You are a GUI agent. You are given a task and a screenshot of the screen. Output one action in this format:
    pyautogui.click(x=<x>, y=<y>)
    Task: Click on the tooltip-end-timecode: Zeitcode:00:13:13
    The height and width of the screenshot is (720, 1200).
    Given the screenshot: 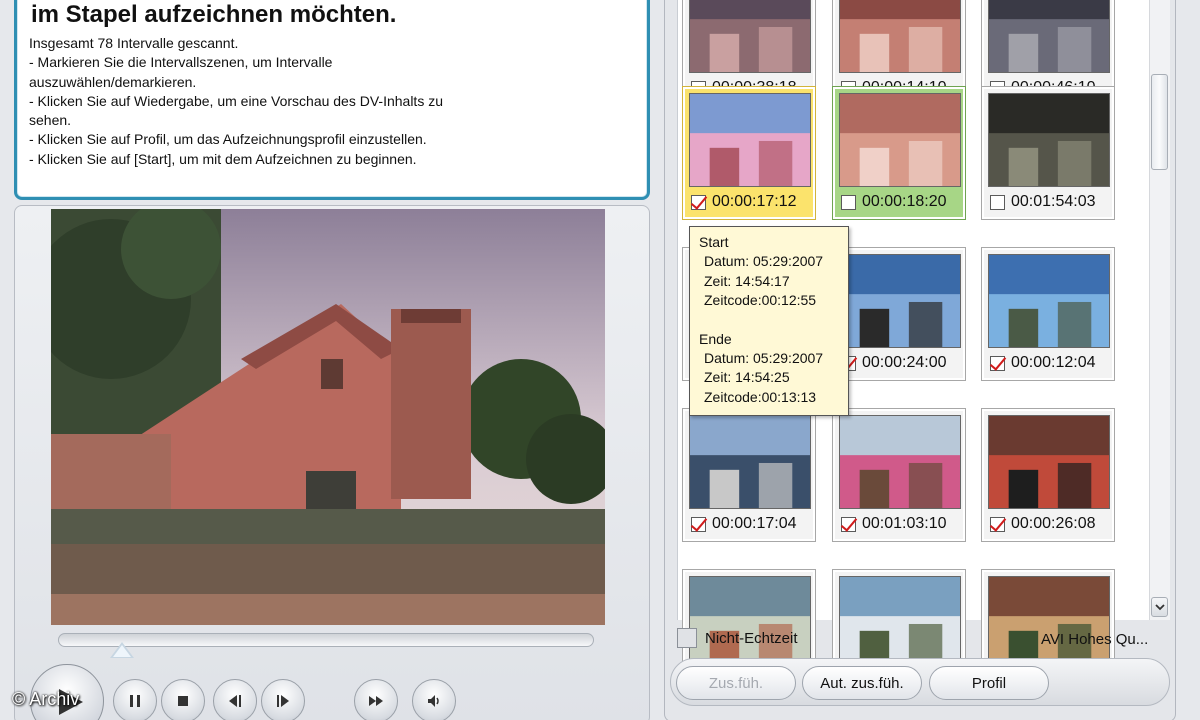 What is the action you would take?
    pyautogui.click(x=760, y=396)
    